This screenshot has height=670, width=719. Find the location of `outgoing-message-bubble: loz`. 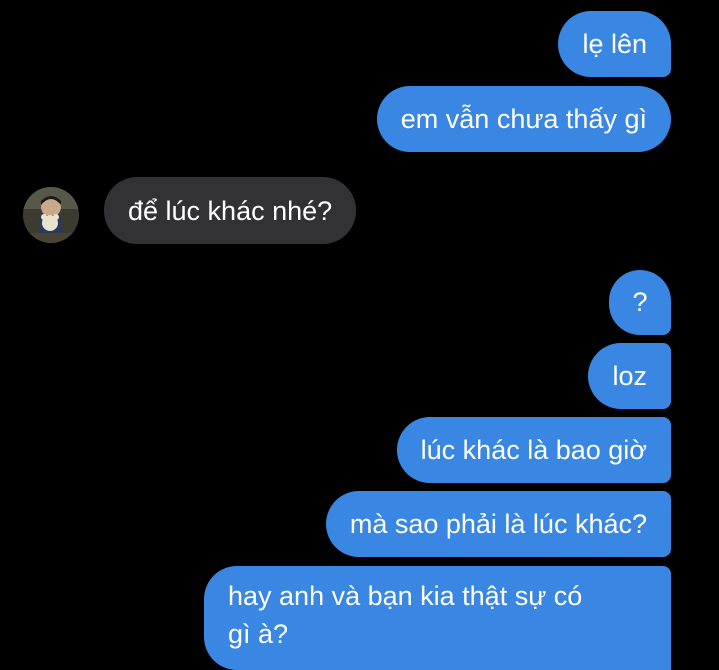

outgoing-message-bubble: loz is located at coordinates (629, 376).